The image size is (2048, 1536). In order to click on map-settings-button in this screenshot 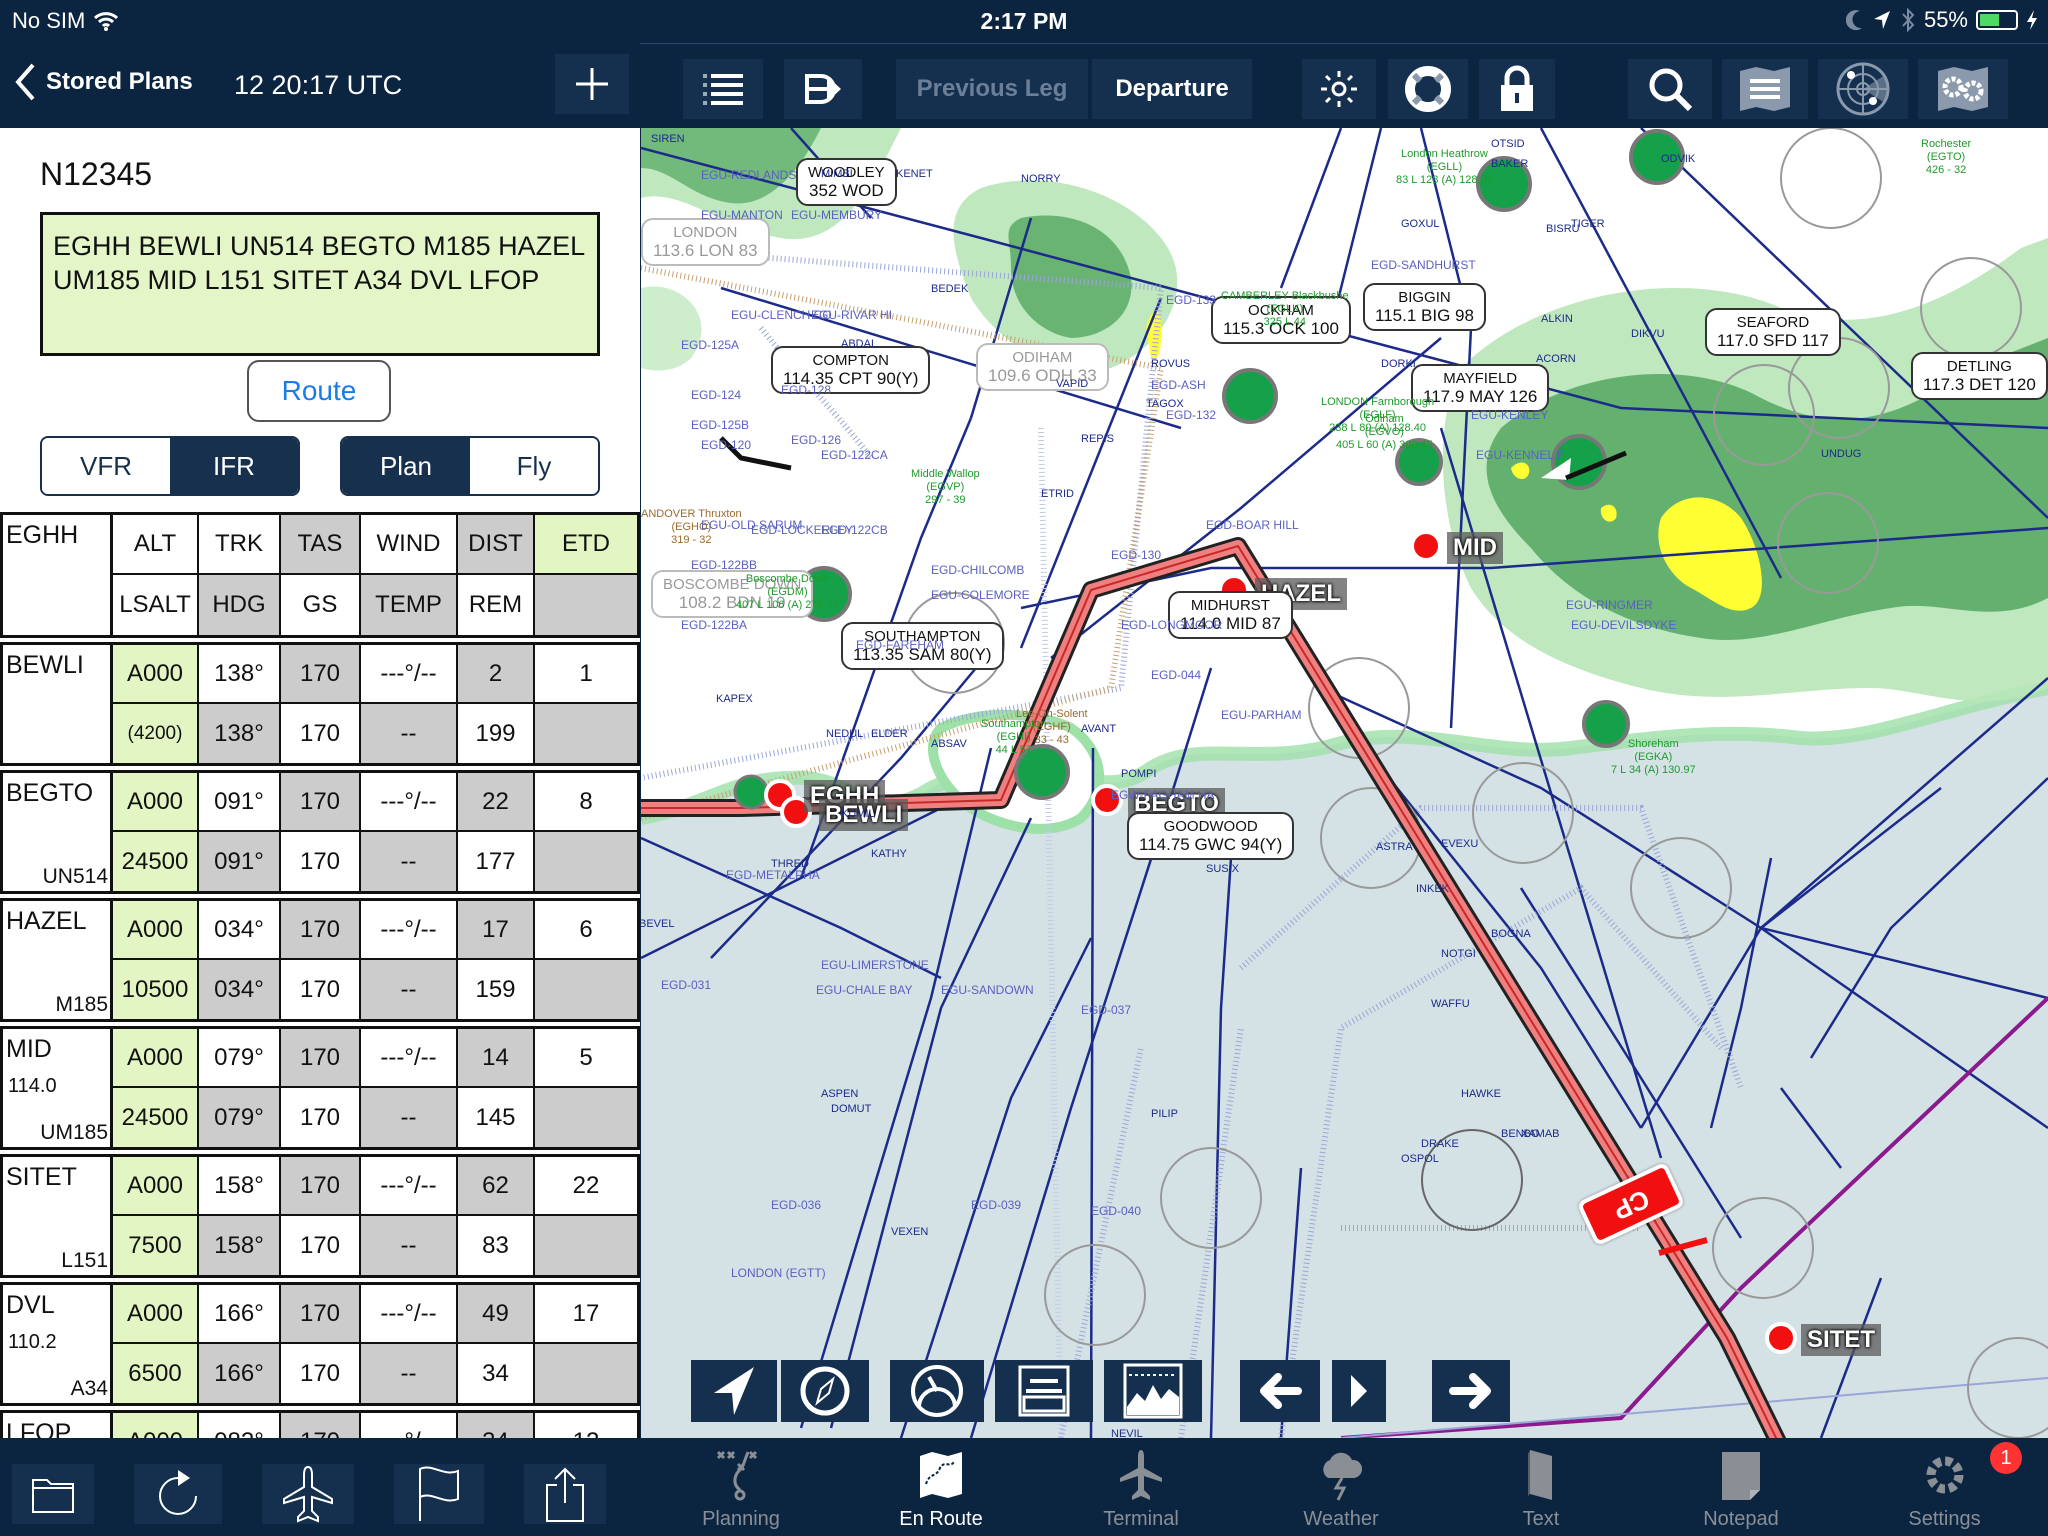, I will do `click(1963, 89)`.